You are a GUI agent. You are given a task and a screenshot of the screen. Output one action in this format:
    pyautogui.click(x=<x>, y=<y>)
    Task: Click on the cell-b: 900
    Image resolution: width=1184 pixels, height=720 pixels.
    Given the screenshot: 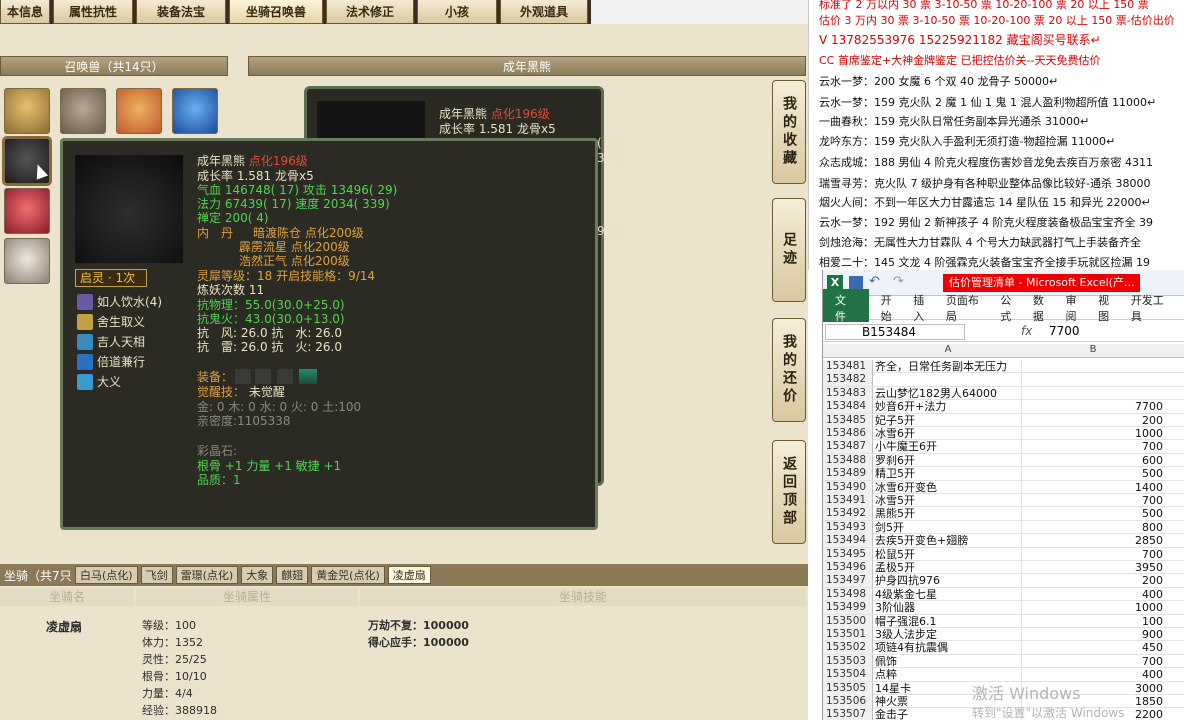 What is the action you would take?
    pyautogui.click(x=1093, y=634)
    